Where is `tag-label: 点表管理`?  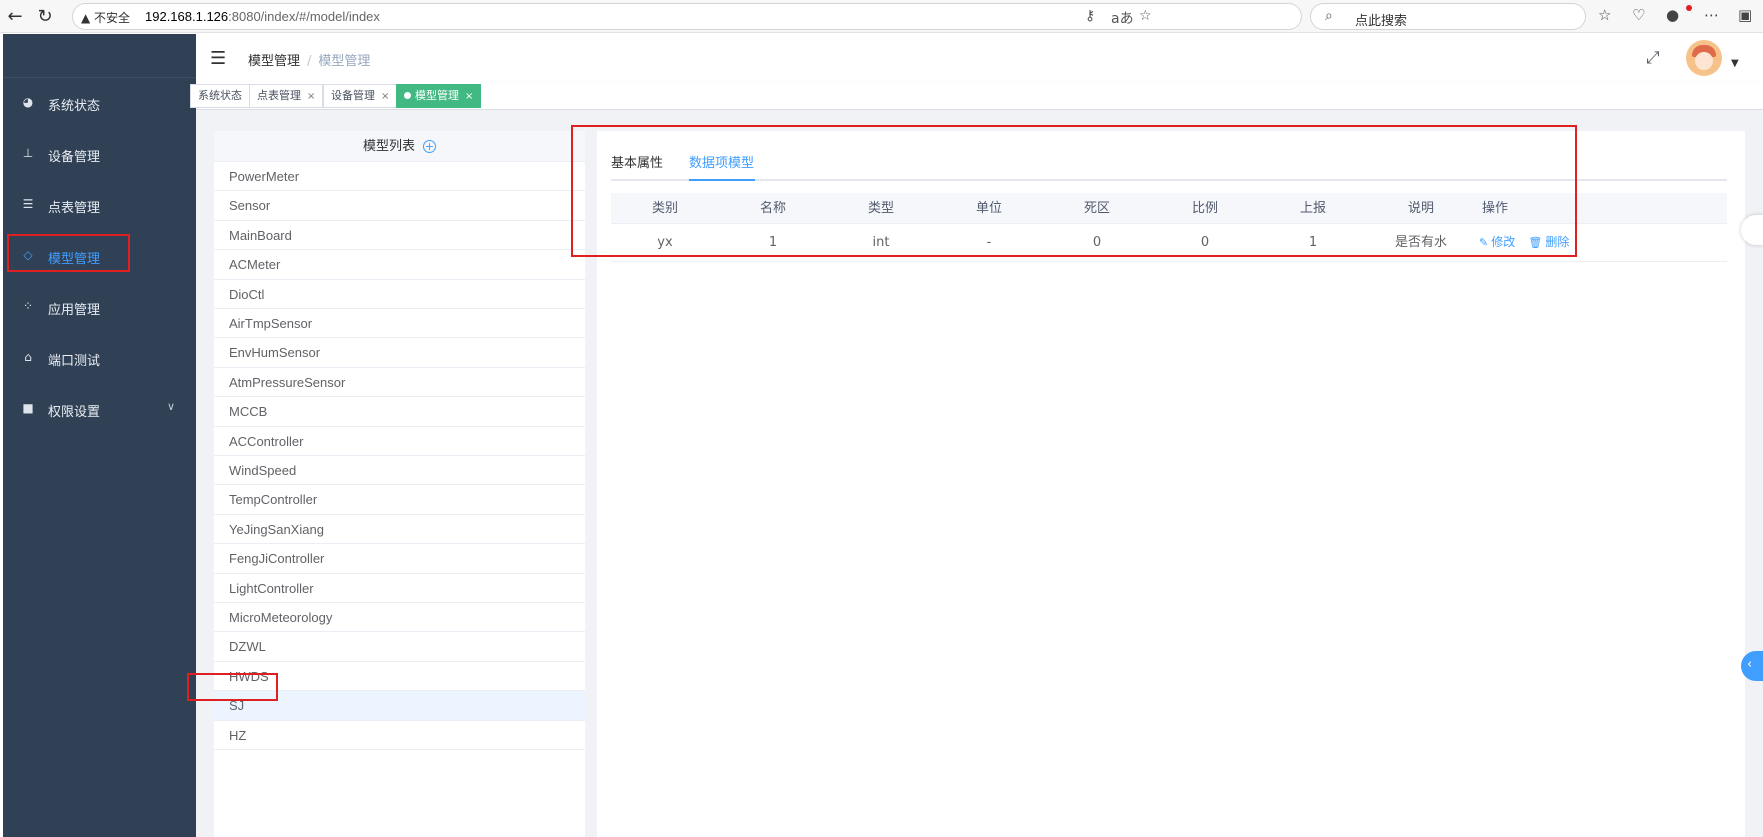 tag-label: 点表管理 is located at coordinates (279, 95).